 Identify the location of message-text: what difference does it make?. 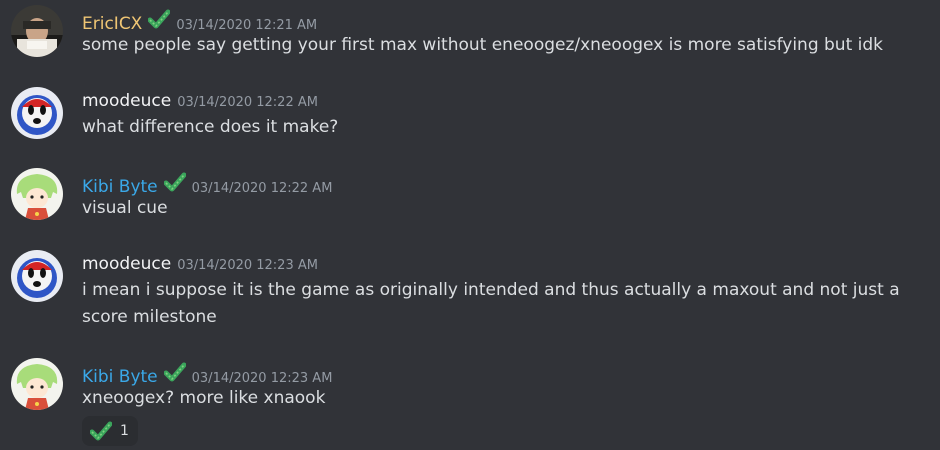
(210, 127).